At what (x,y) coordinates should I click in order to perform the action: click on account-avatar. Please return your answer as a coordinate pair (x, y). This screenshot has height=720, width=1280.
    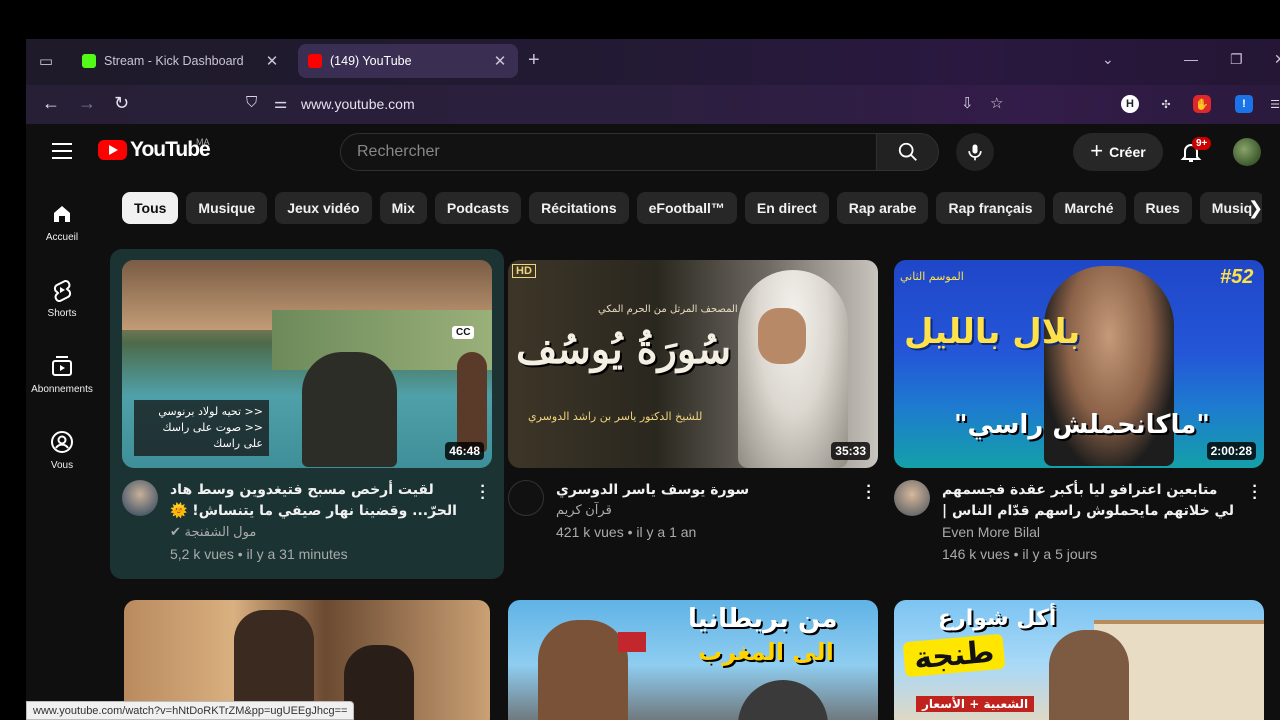
    Looking at the image, I should click on (1247, 152).